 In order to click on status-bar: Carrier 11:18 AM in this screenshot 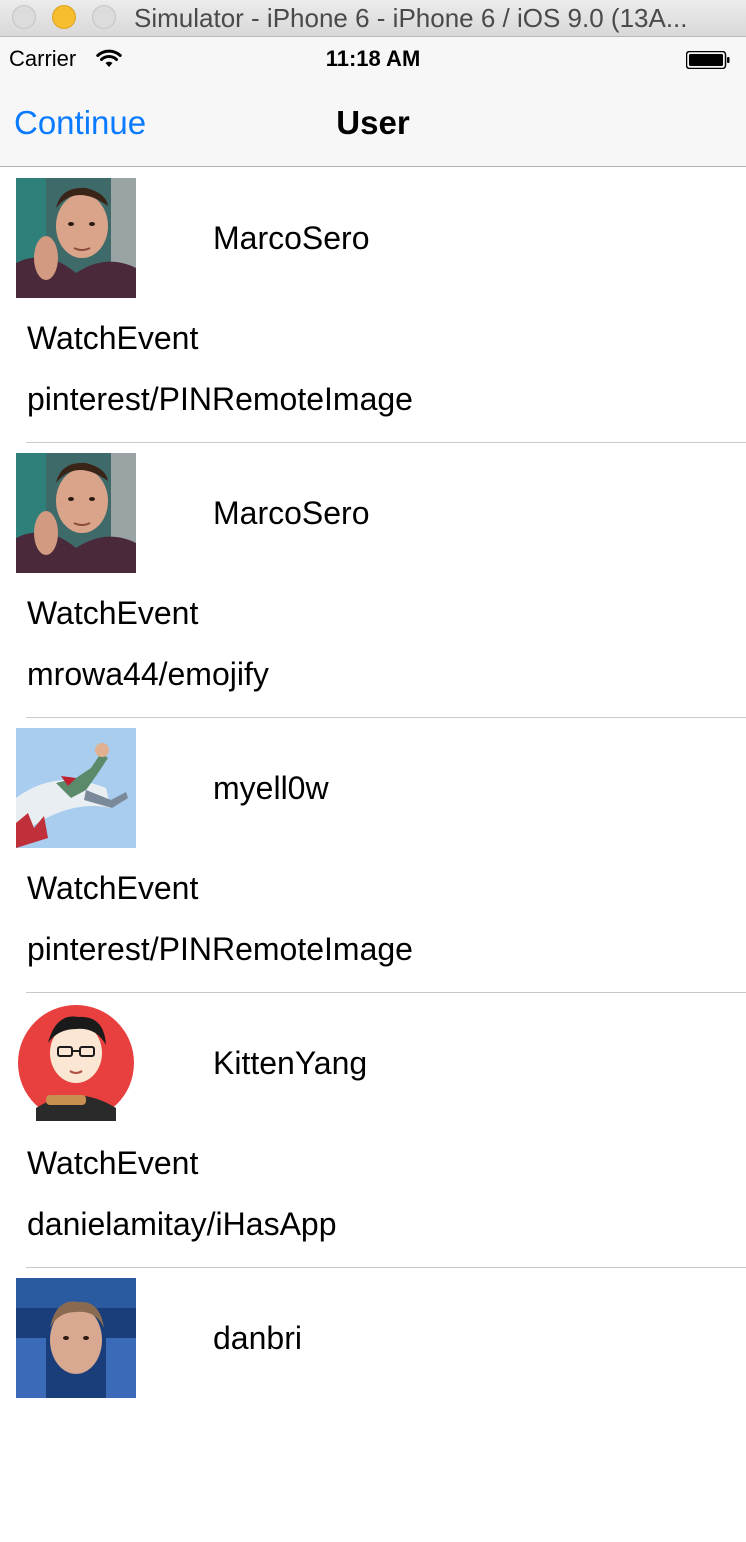, I will do `click(373, 59)`.